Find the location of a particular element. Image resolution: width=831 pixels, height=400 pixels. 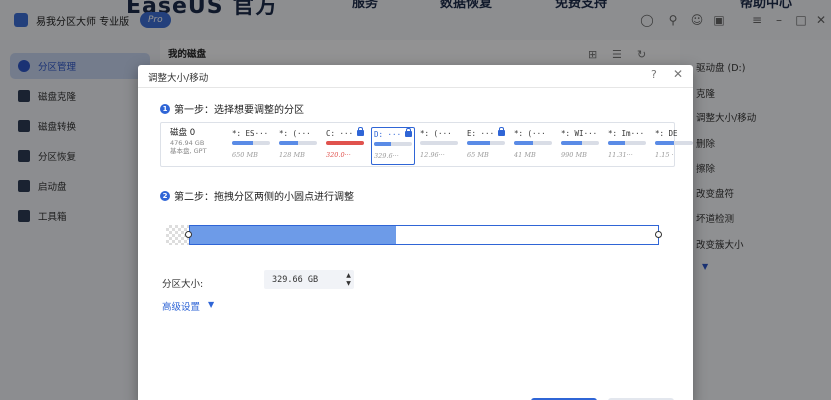

partition-size: 650 MB is located at coordinates (245, 155).